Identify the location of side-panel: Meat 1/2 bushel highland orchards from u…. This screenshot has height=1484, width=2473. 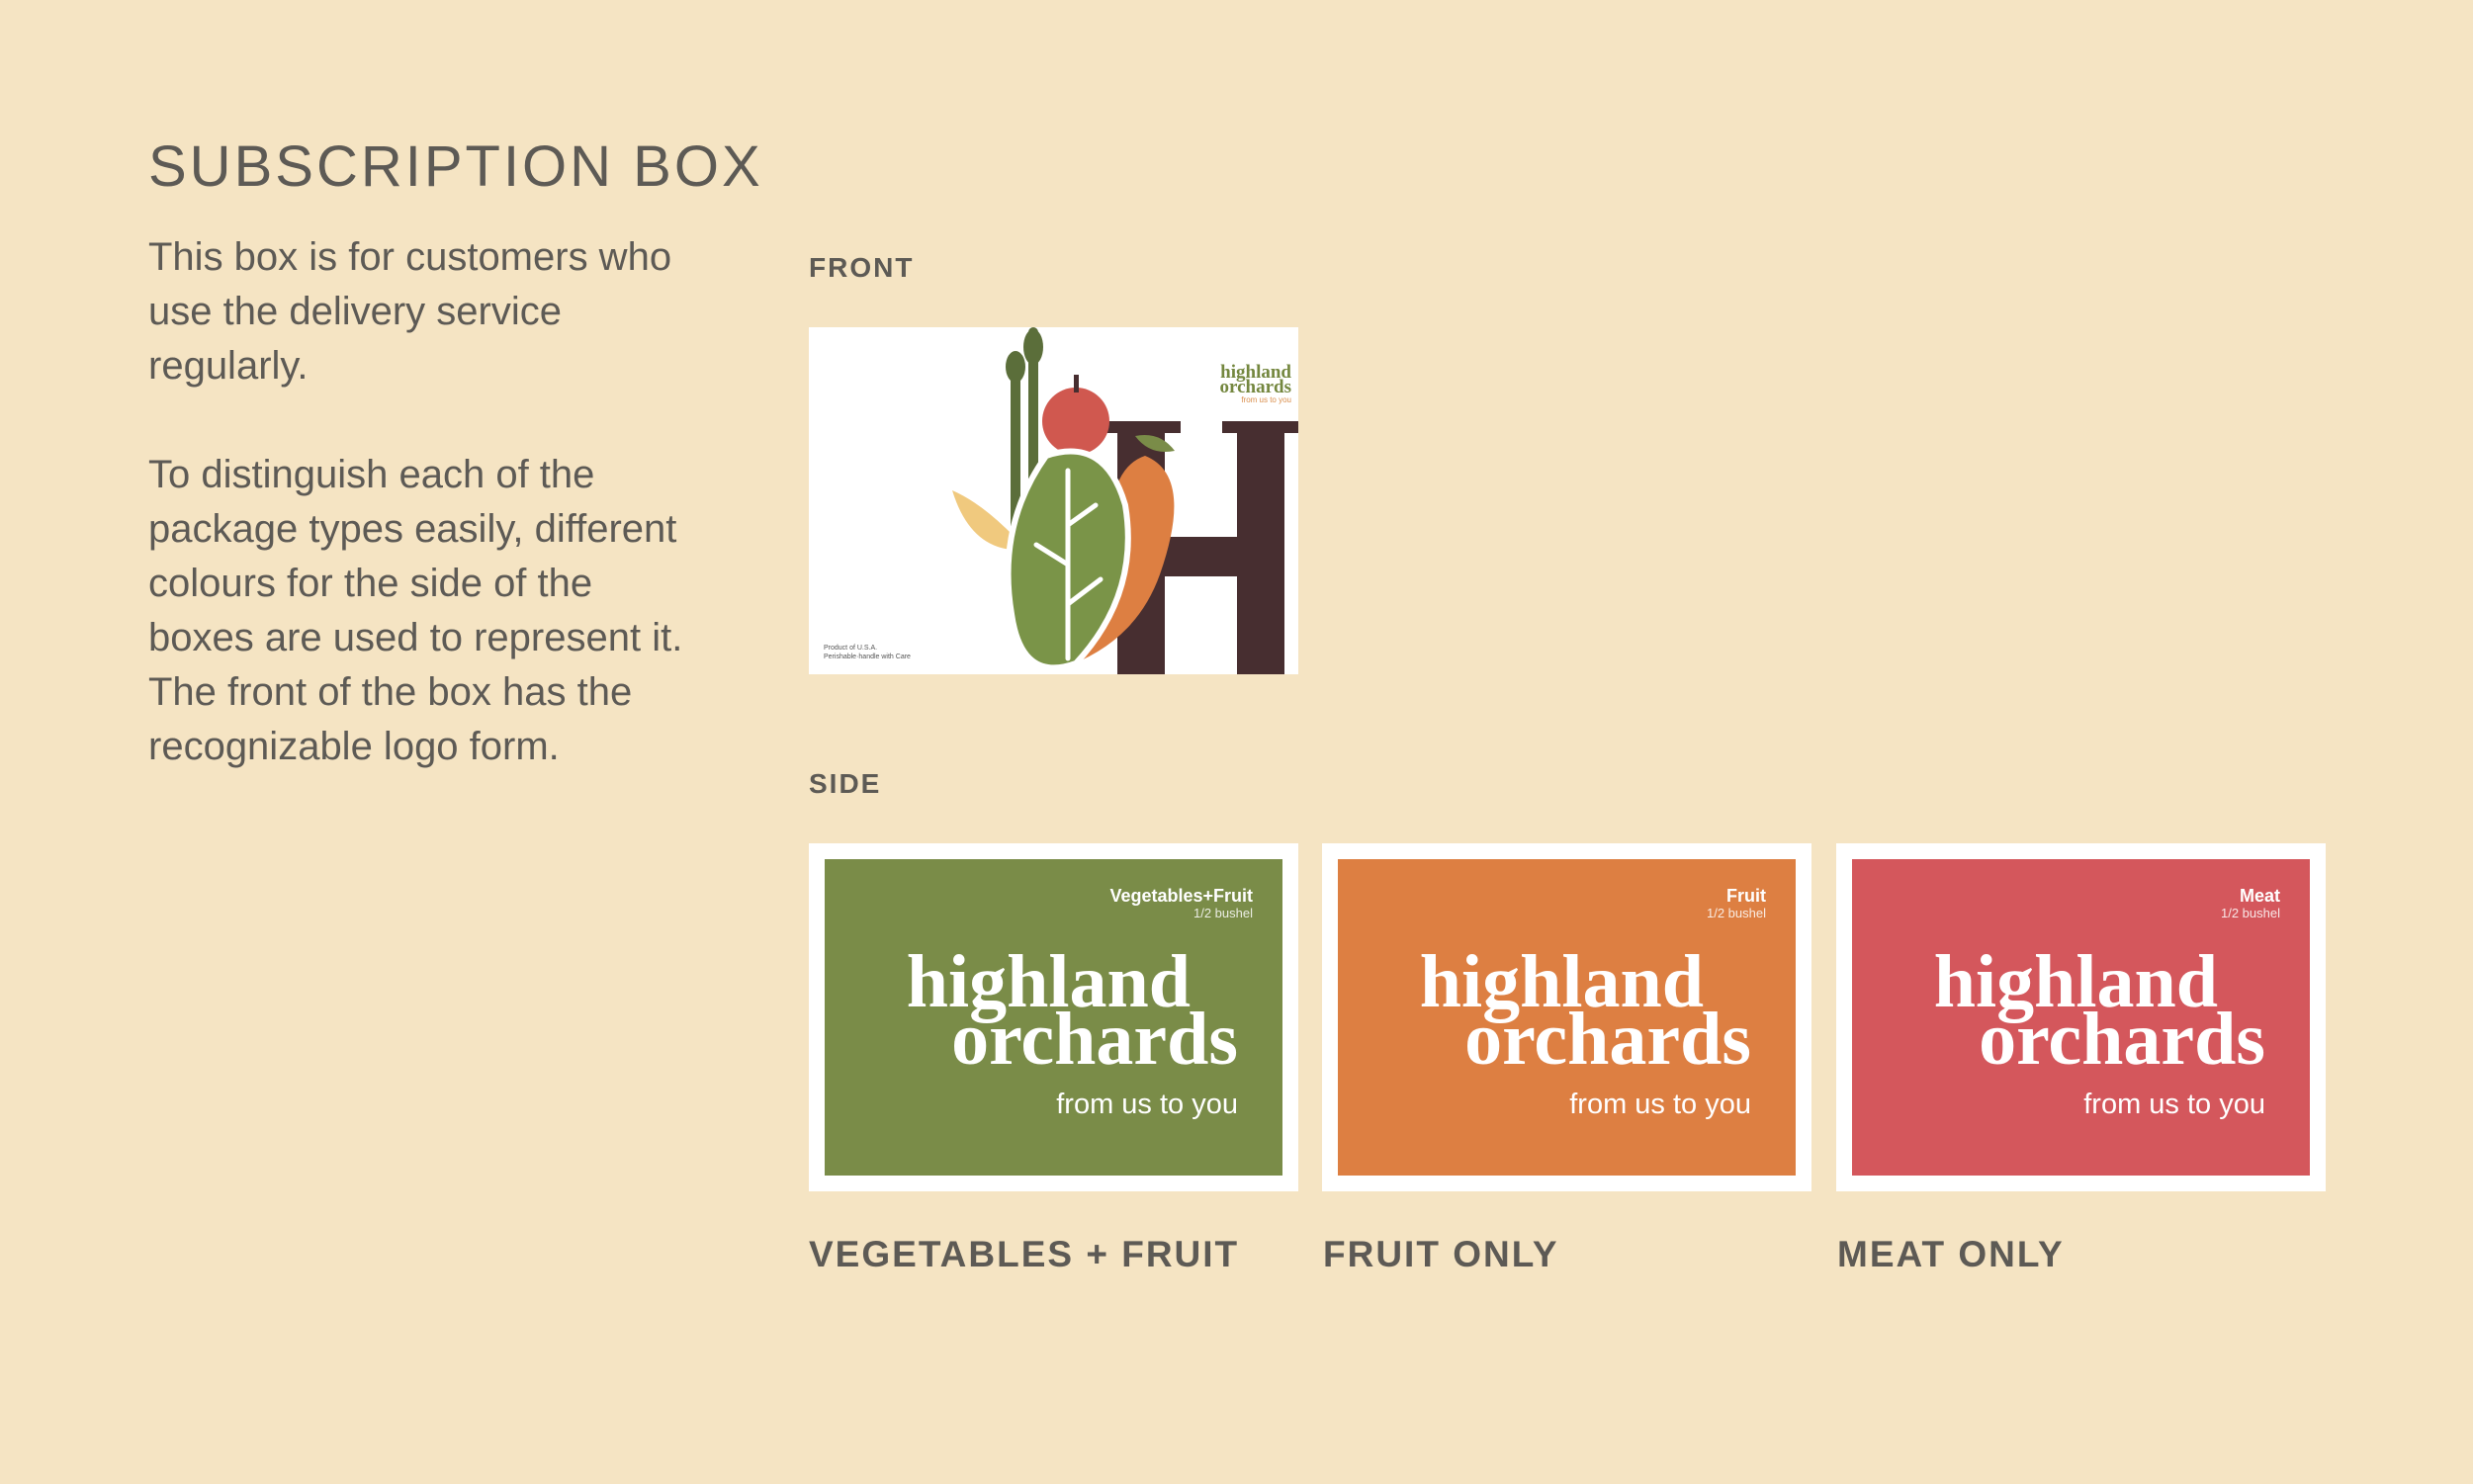
(2081, 1017).